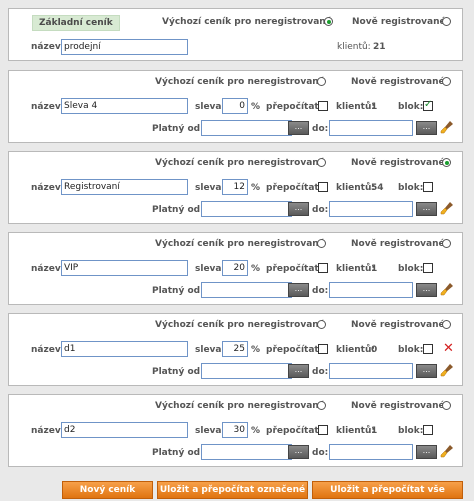 The width and height of the screenshot is (474, 501). What do you see at coordinates (76, 23) in the screenshot?
I see `base-pricelist-badge: Základní ceník` at bounding box center [76, 23].